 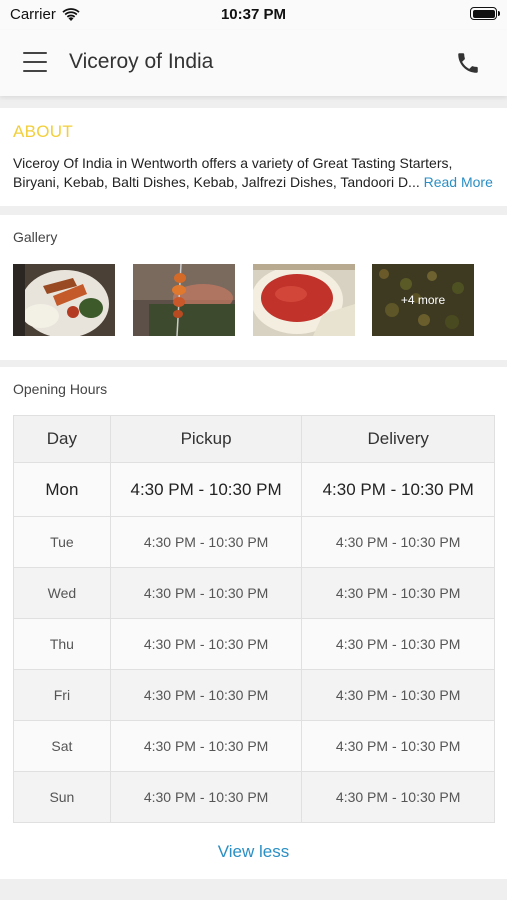 What do you see at coordinates (62, 439) in the screenshot?
I see `column-header-day: Day` at bounding box center [62, 439].